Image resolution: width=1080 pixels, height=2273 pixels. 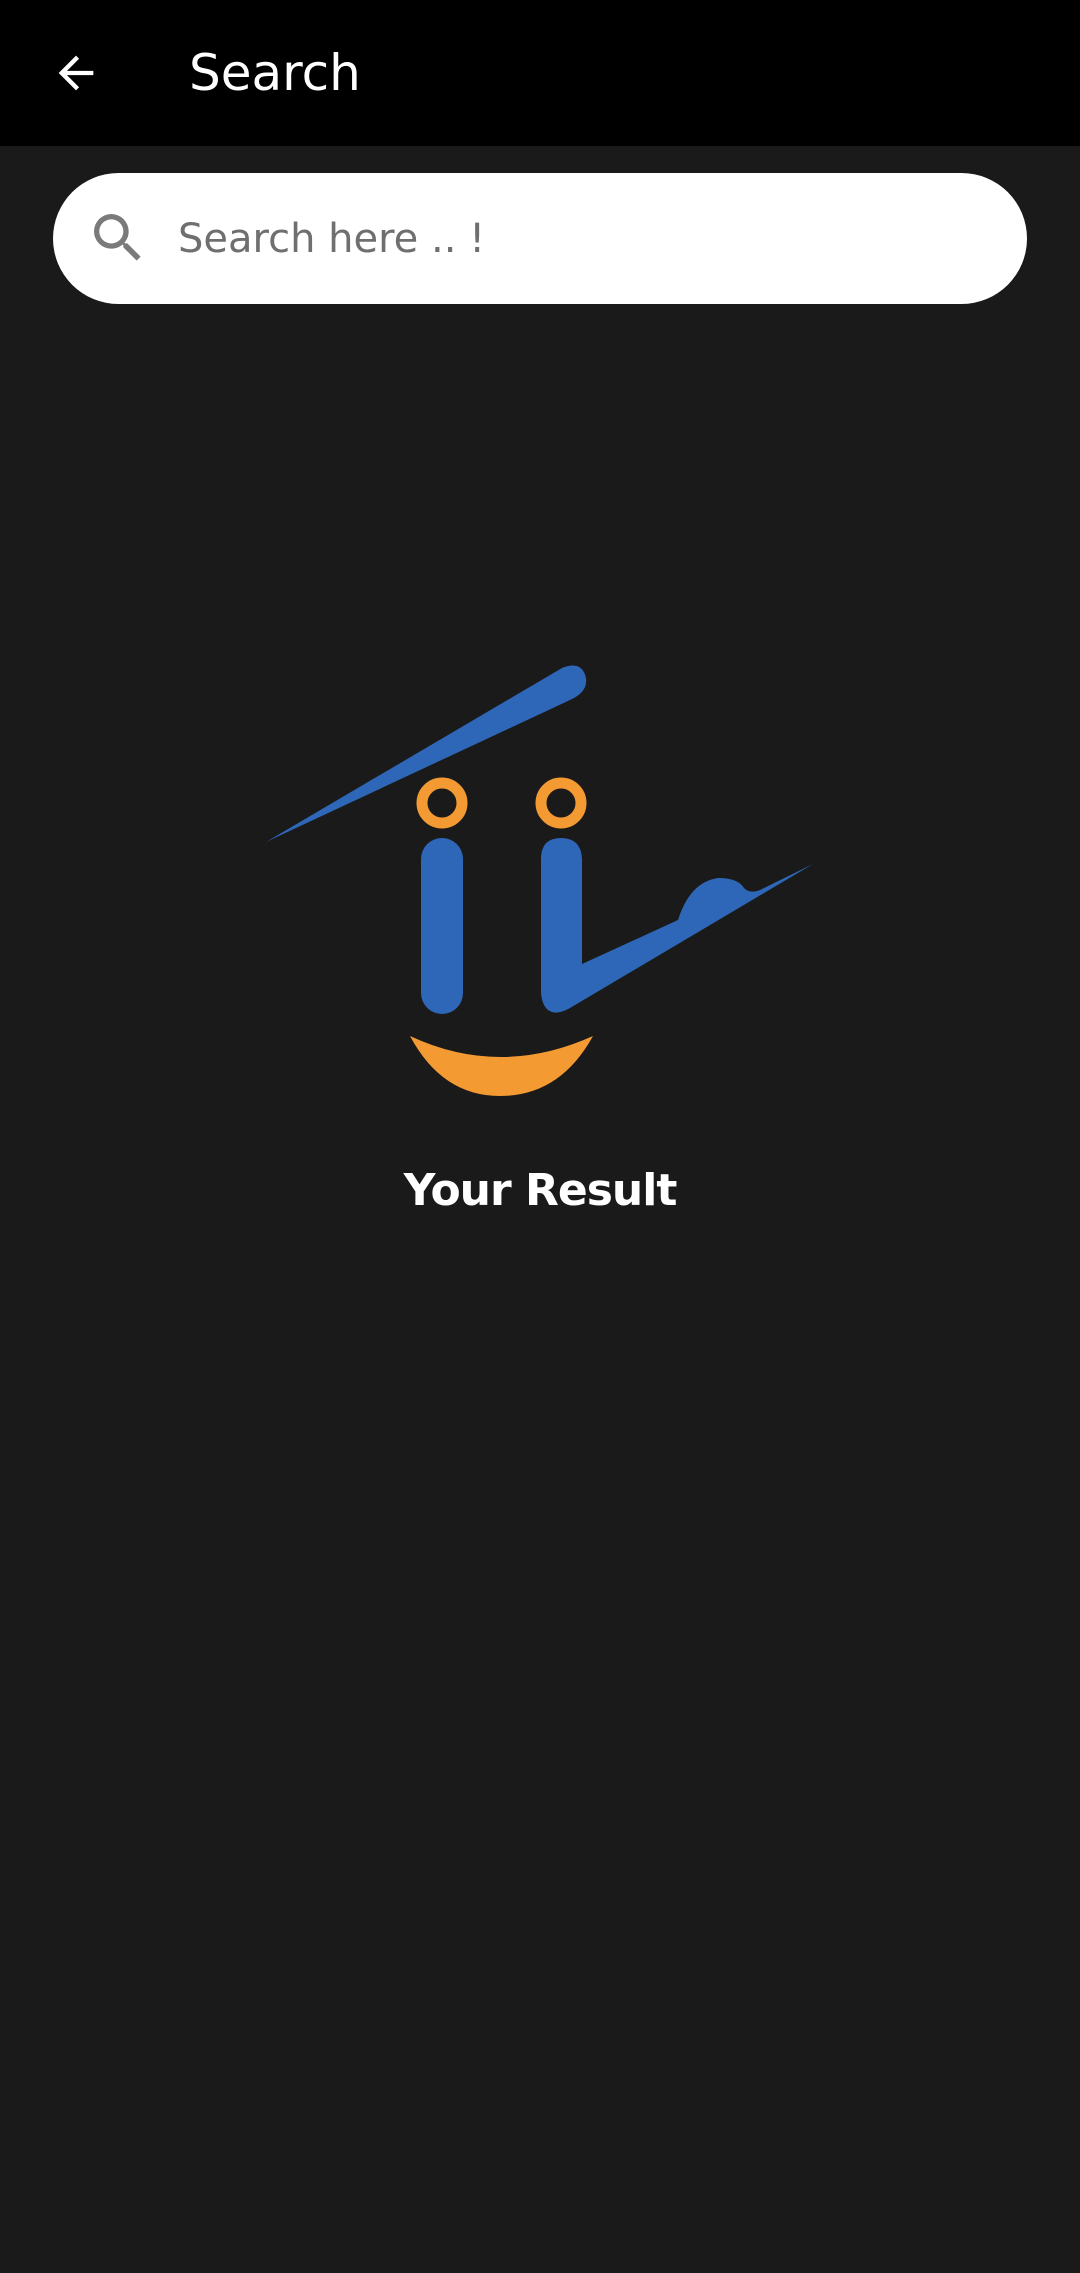 What do you see at coordinates (442, 803) in the screenshot?
I see `logo-left-eye` at bounding box center [442, 803].